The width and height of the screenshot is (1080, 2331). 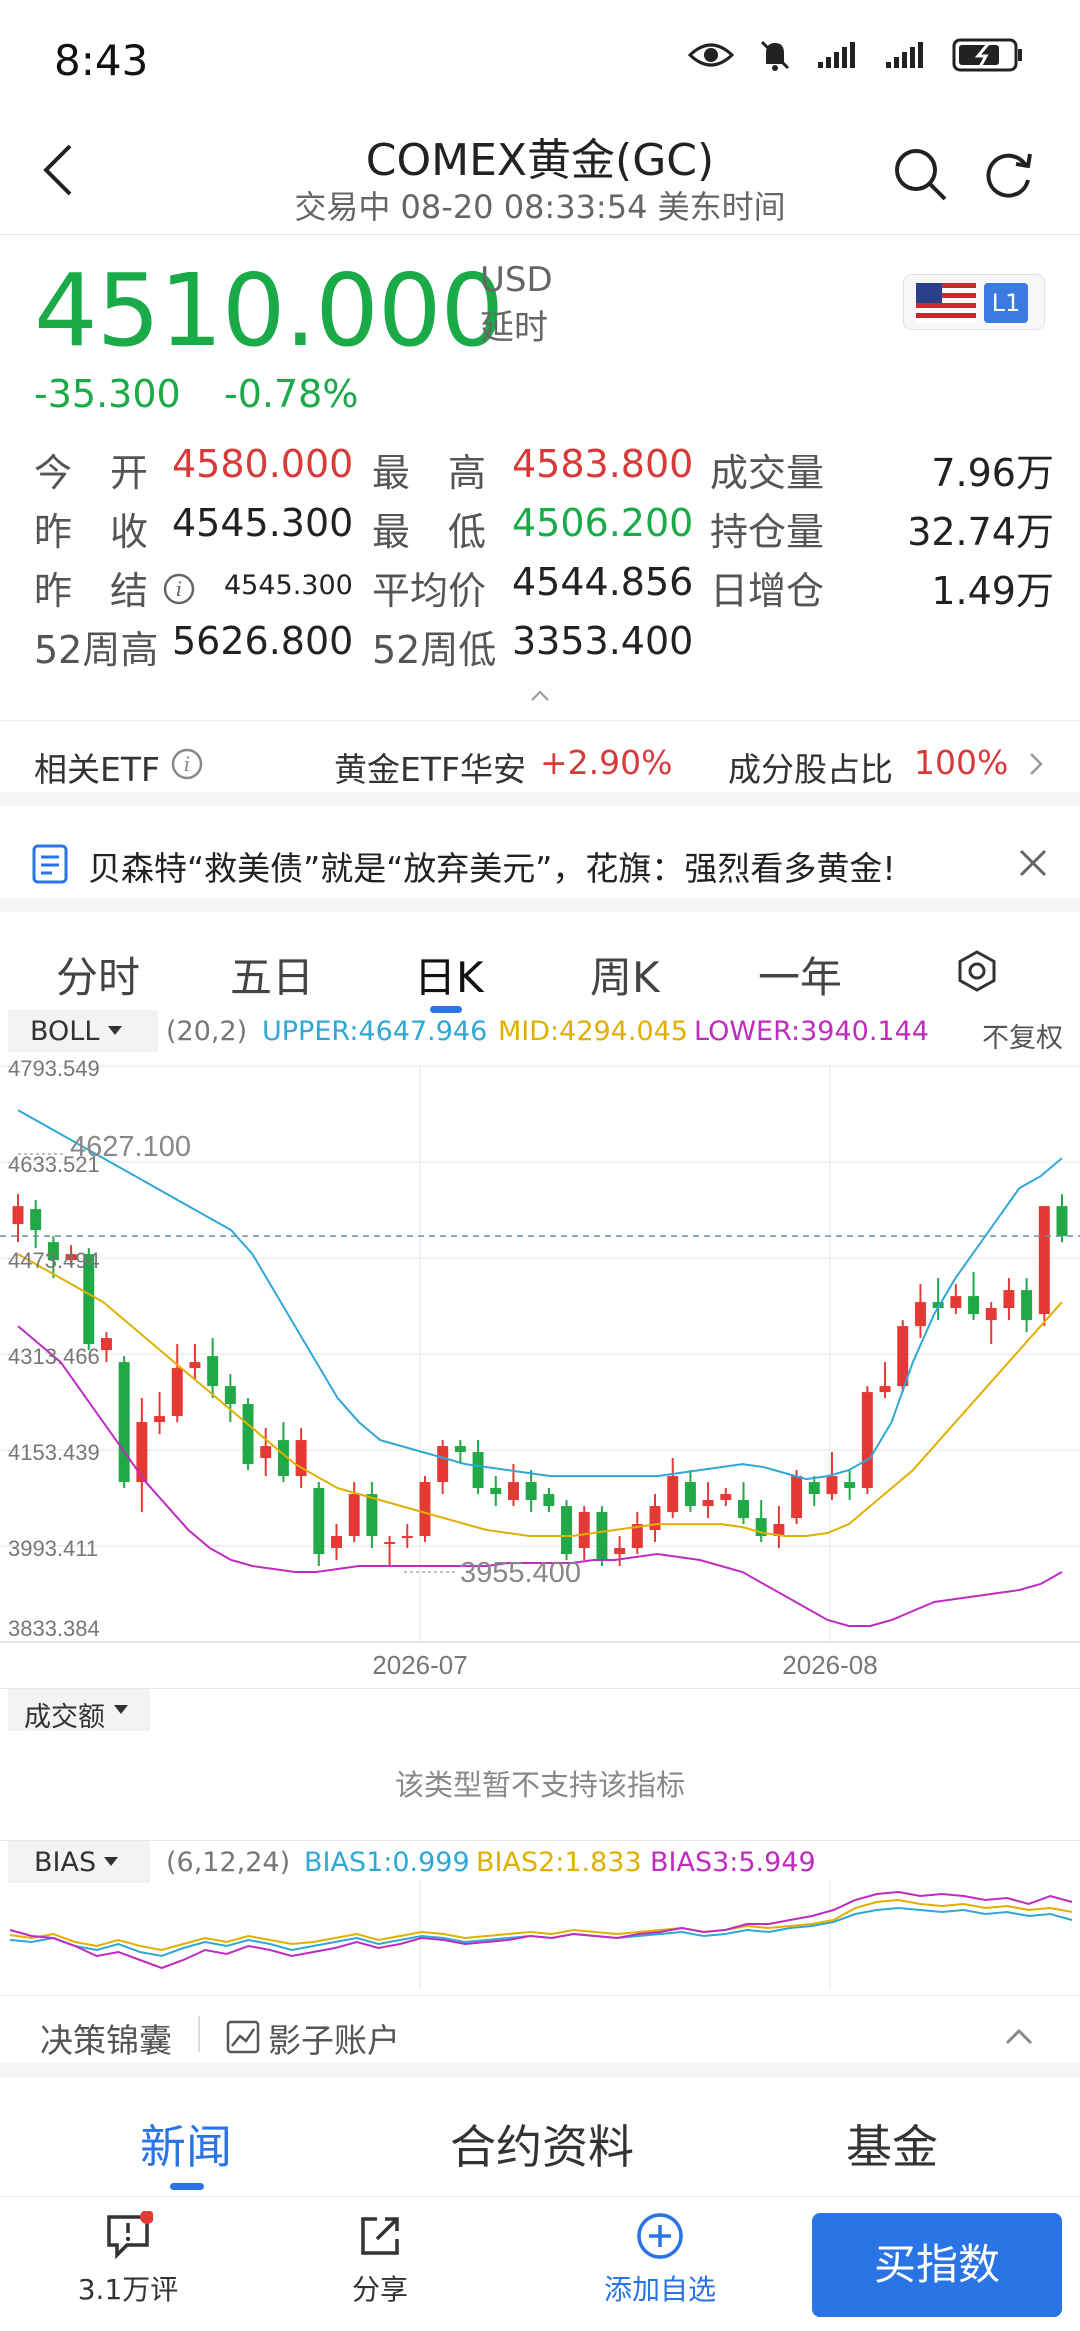 What do you see at coordinates (101, 60) in the screenshot?
I see `status-time: 8:43` at bounding box center [101, 60].